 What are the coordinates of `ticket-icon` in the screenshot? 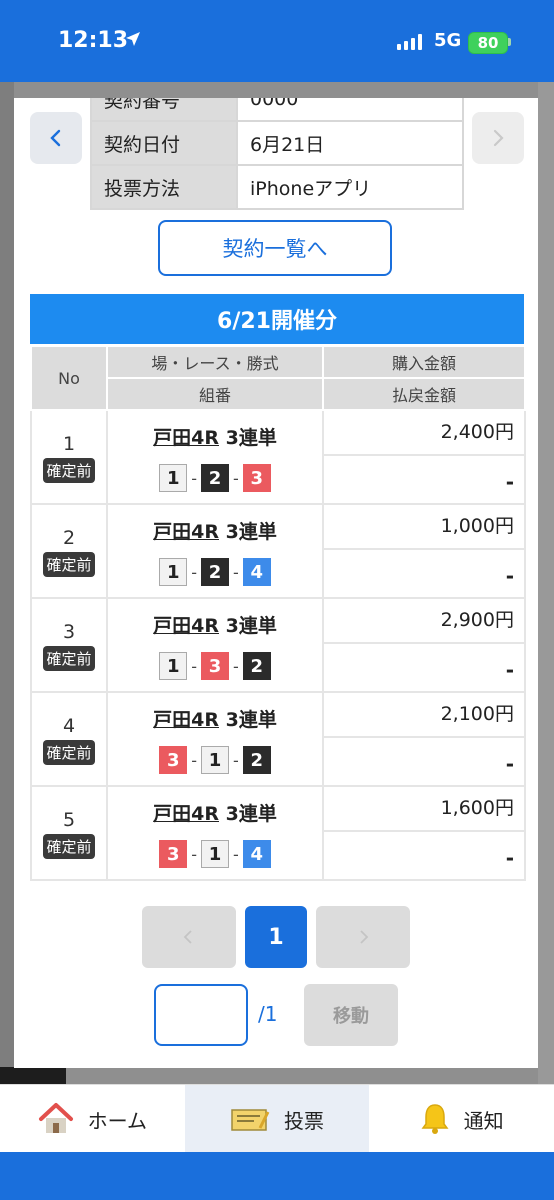 It's located at (250, 1120).